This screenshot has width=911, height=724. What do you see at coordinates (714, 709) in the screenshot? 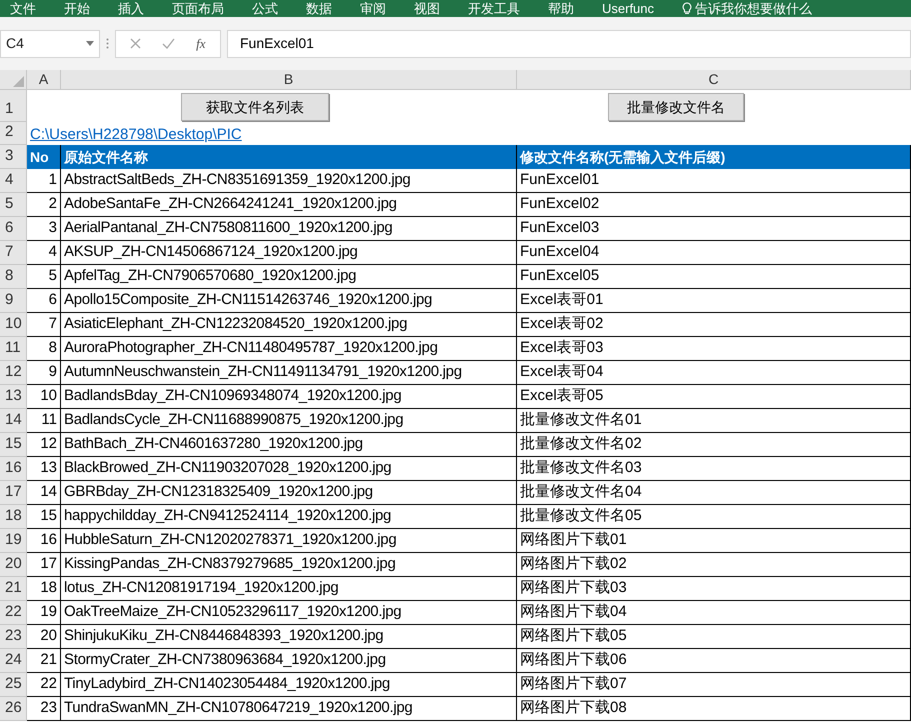
I see `new-name-cell: 网络图片下载08` at bounding box center [714, 709].